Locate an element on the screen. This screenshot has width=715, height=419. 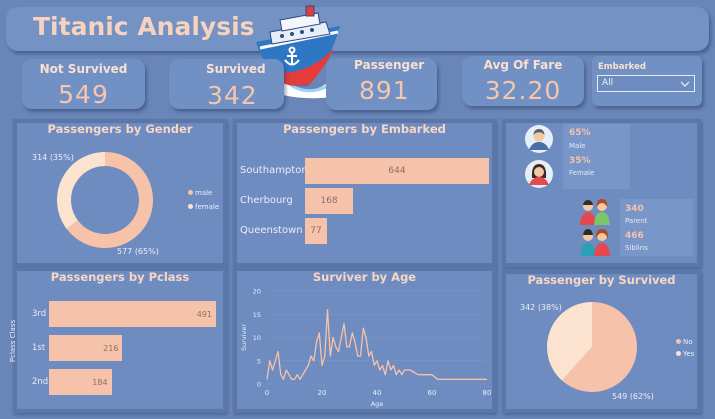
gender-label-female: 314 (35%) is located at coordinates (53, 157).